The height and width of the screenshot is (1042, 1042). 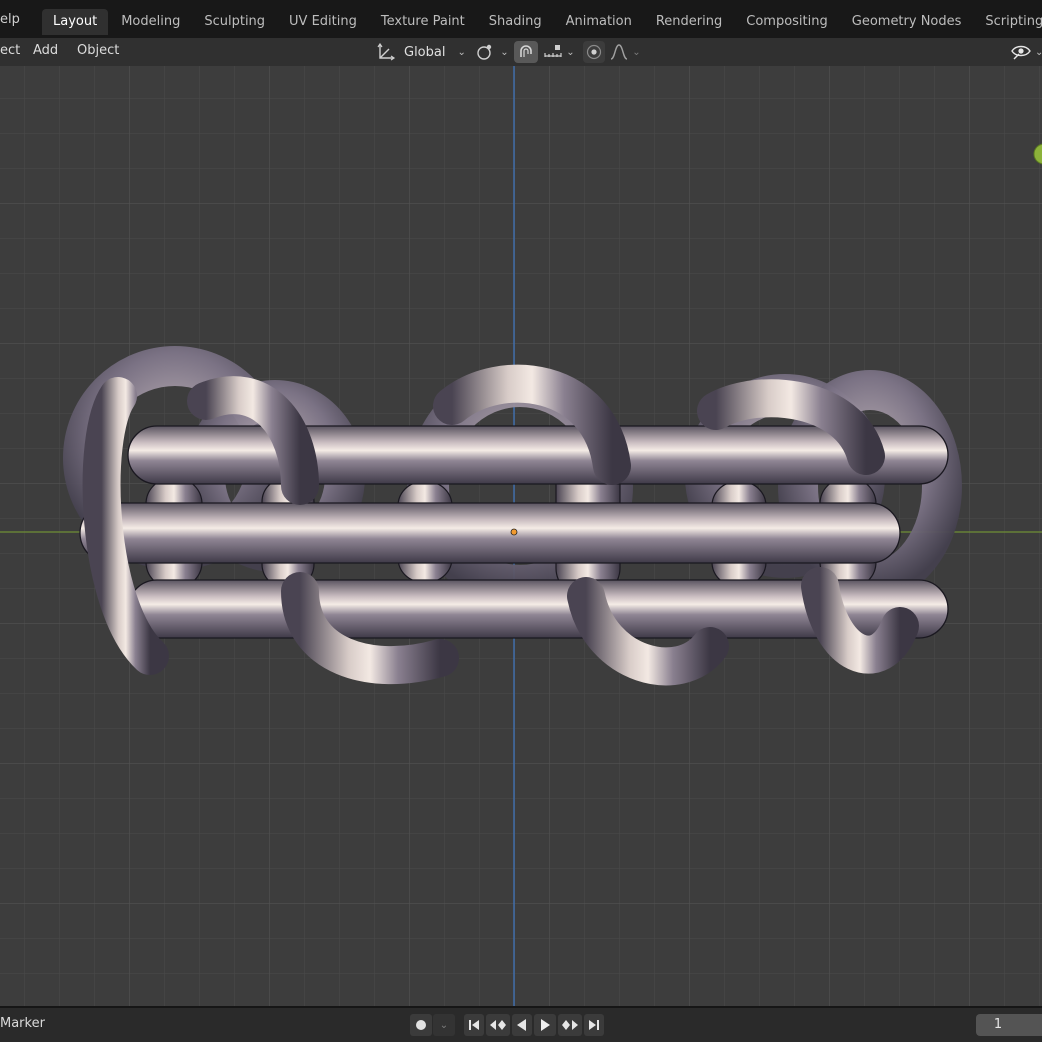 I want to click on prev-keyframe-icon, so click(x=498, y=1025).